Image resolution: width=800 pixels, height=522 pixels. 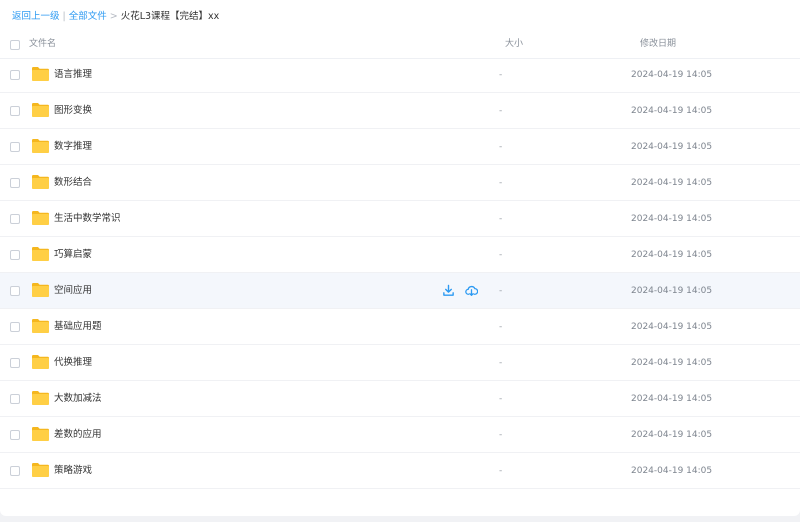 What do you see at coordinates (400, 471) in the screenshot?
I see `table-row: 策略游戏 - 2024-04-19 14:05` at bounding box center [400, 471].